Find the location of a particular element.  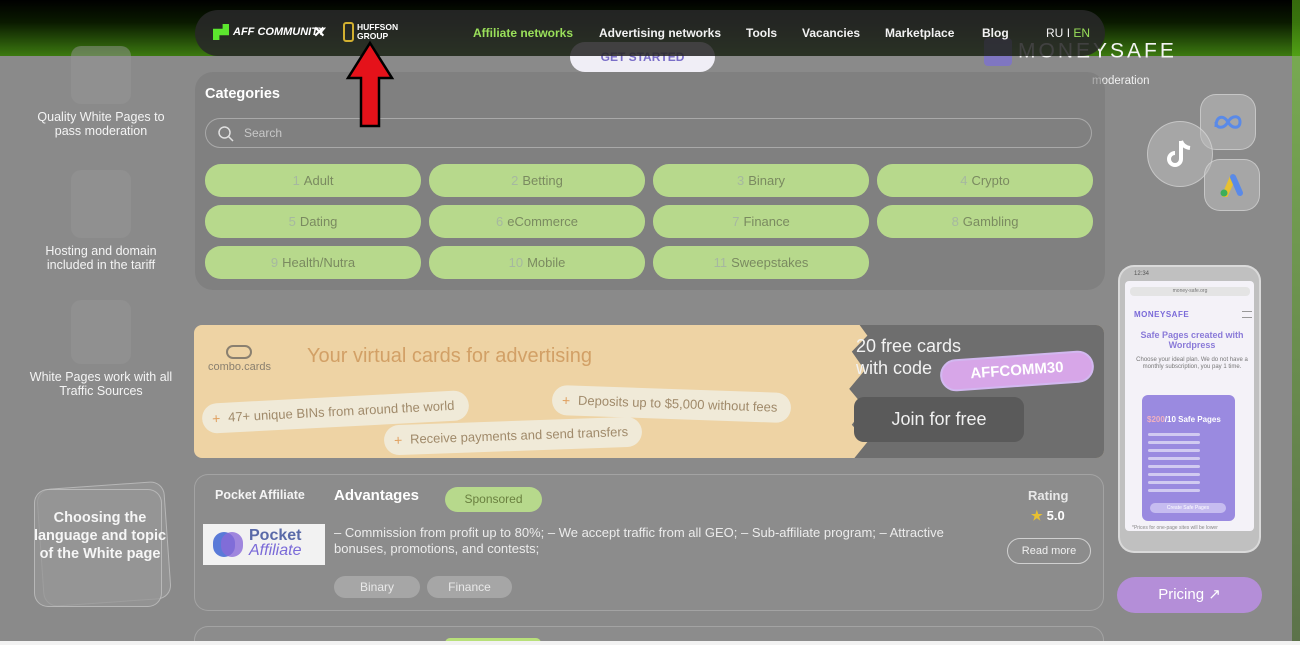

logo-circle-purple is located at coordinates (232, 544).